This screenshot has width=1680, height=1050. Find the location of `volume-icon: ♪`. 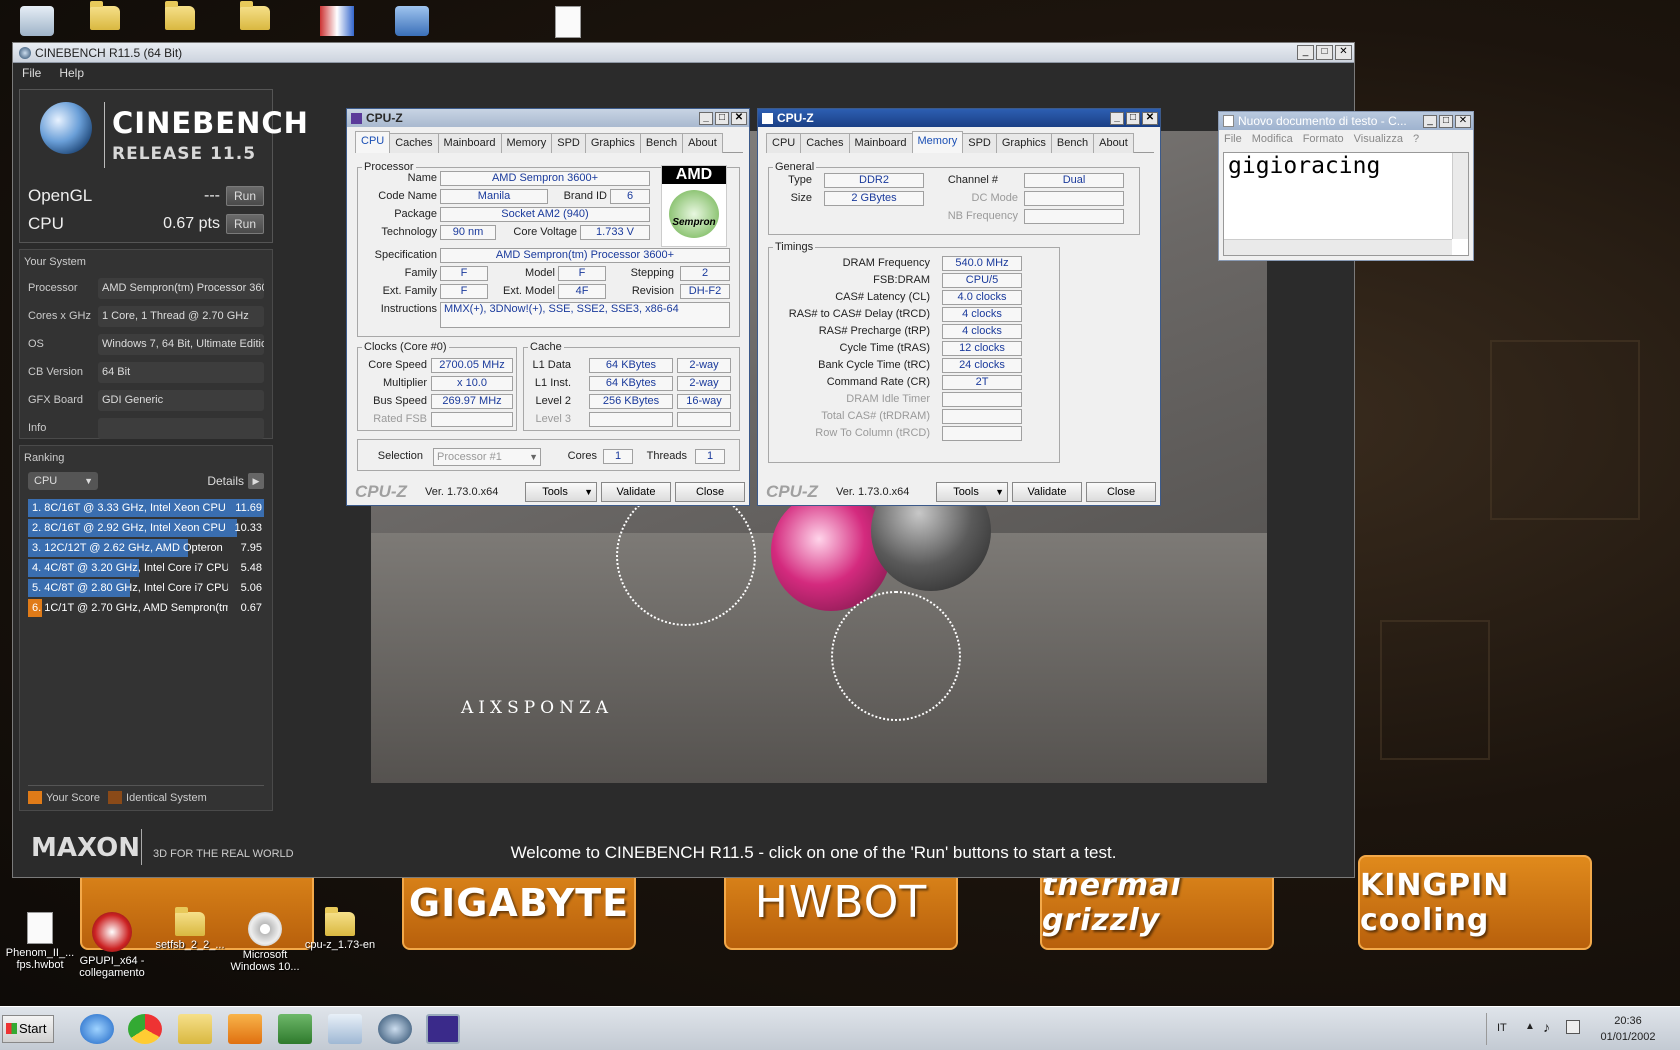

volume-icon: ♪ is located at coordinates (1546, 1027).